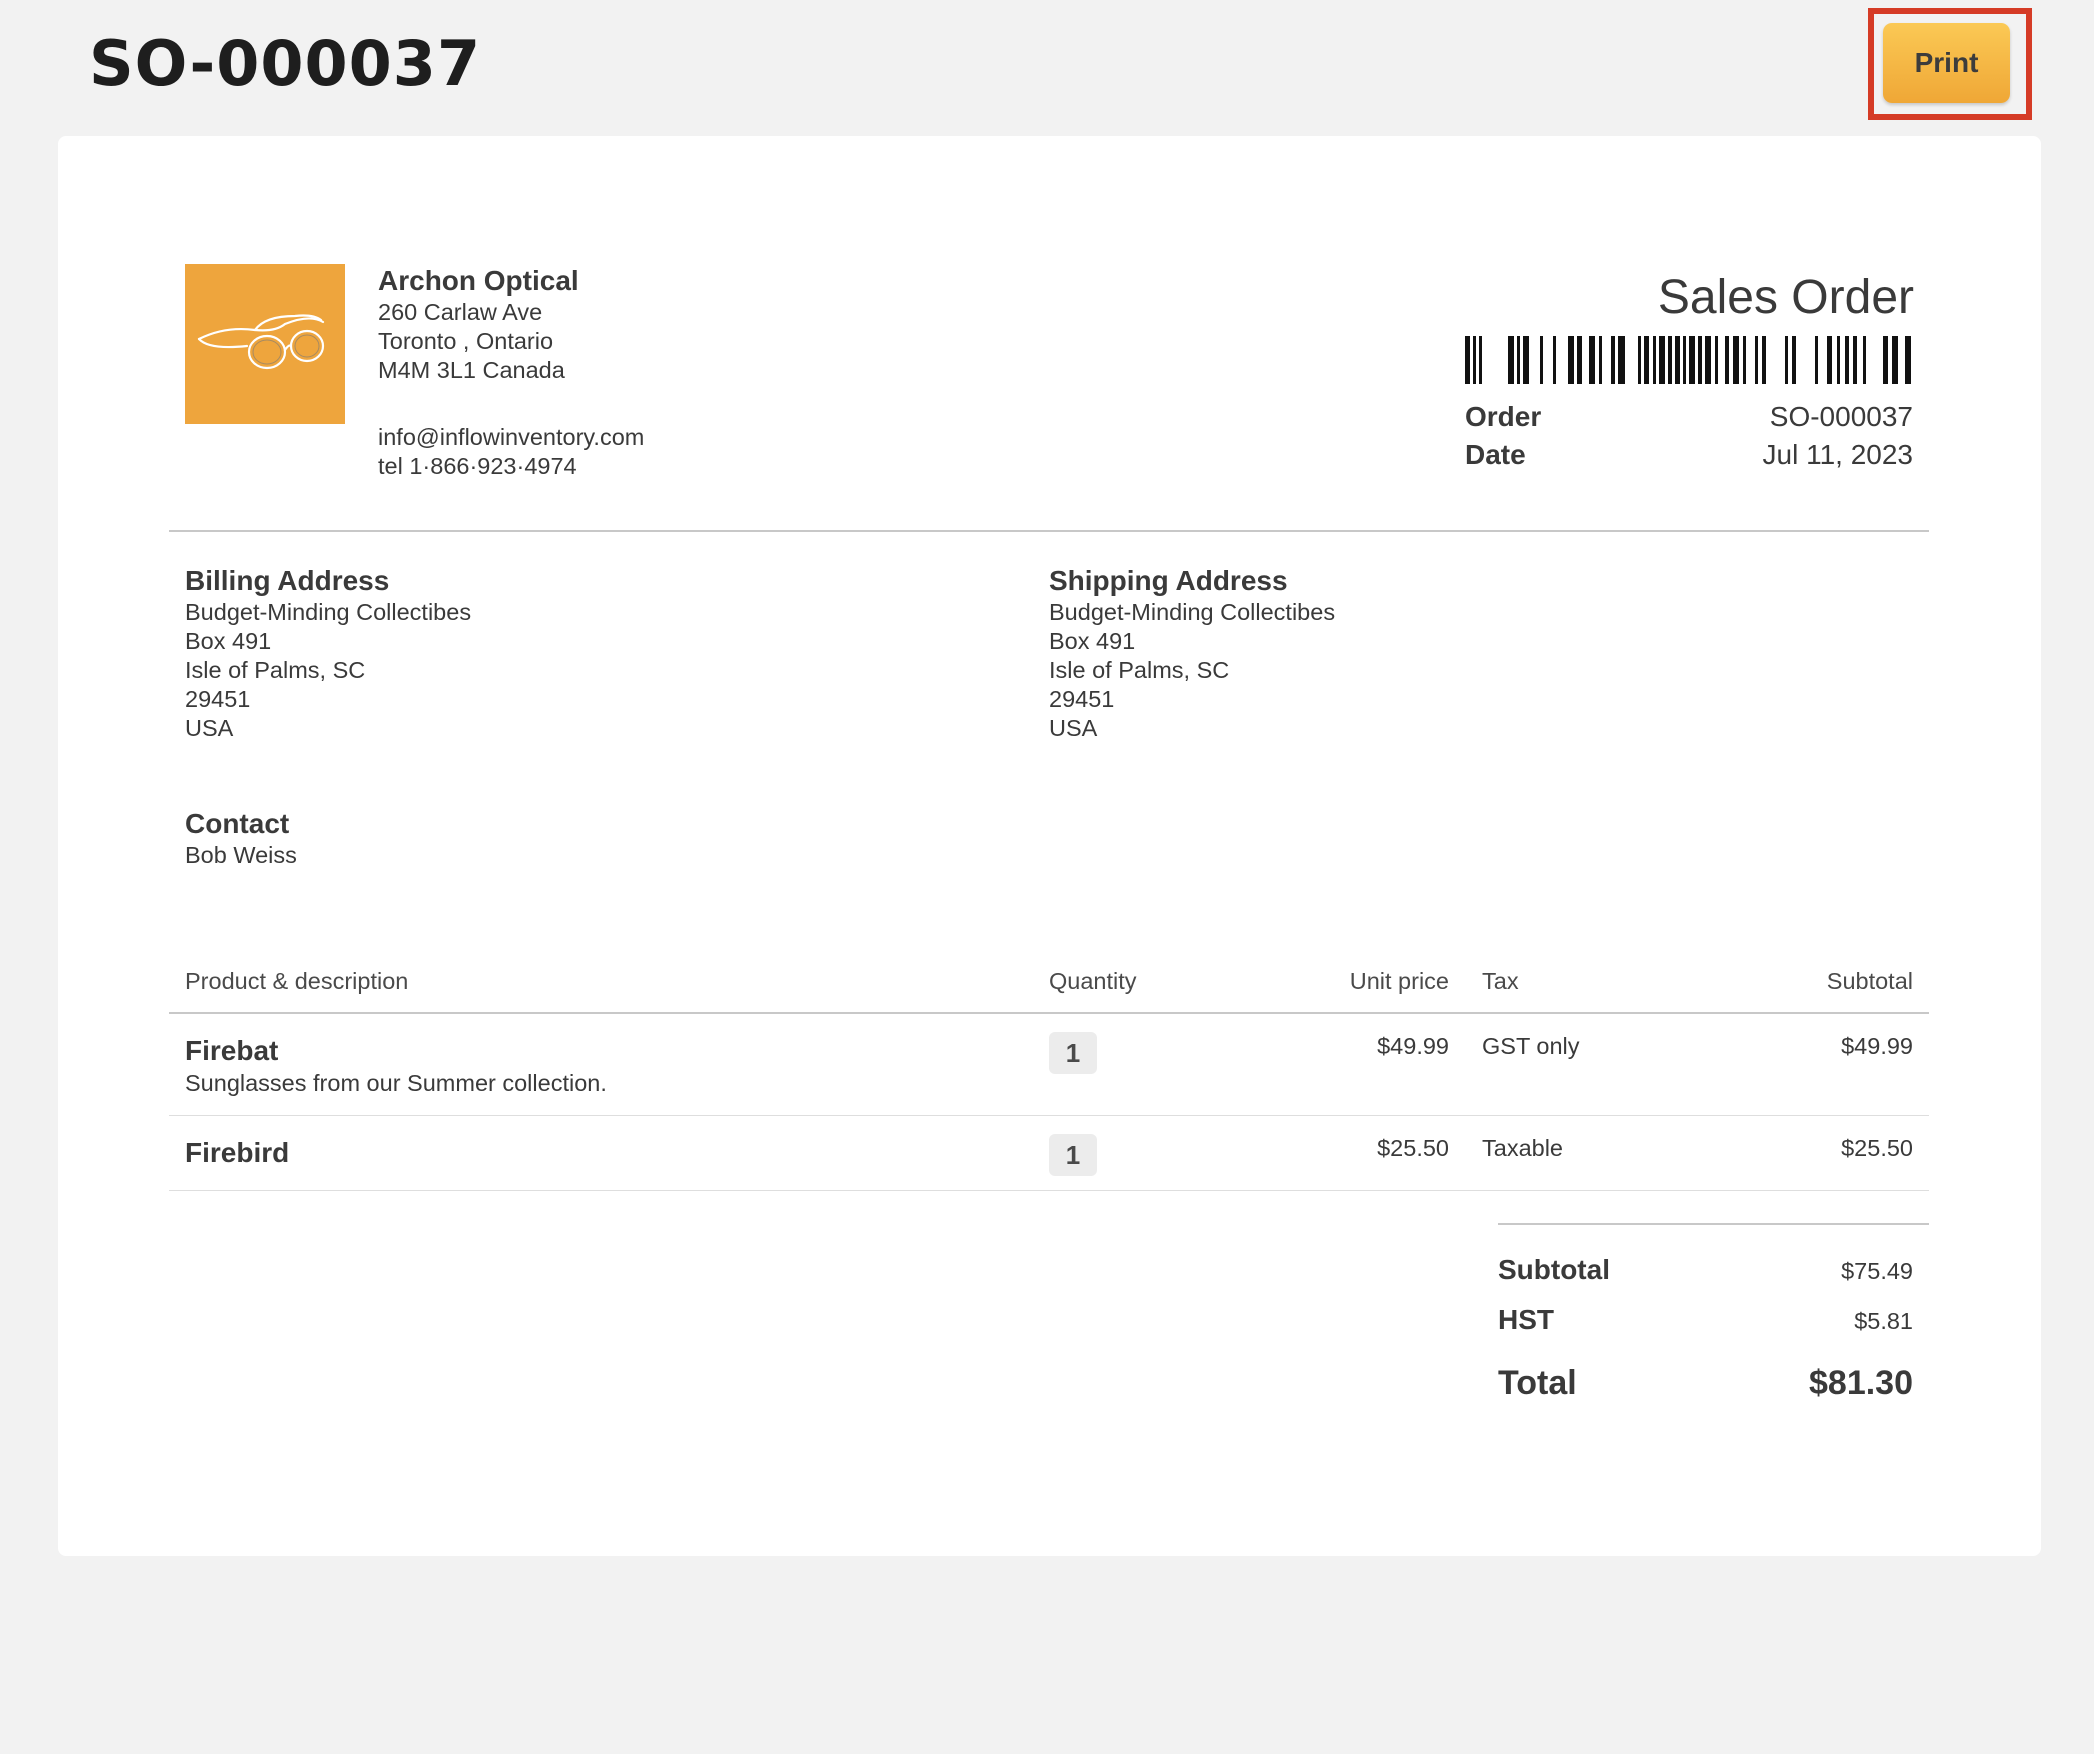 Image resolution: width=2094 pixels, height=1754 pixels. Describe the element at coordinates (1168, 580) in the screenshot. I see `shipping-address-title: Shipping Address` at that location.